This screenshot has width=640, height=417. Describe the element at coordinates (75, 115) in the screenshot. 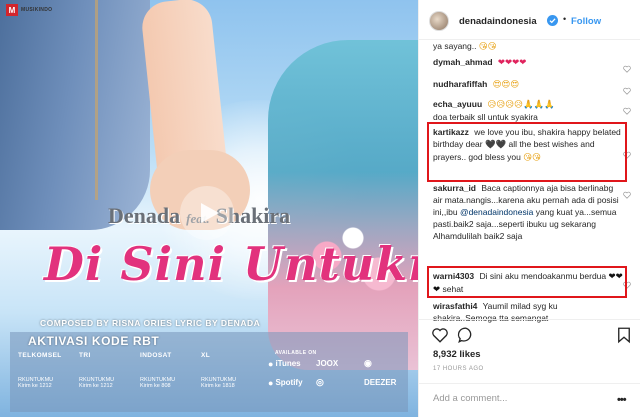

I see `jeans-graphic` at that location.